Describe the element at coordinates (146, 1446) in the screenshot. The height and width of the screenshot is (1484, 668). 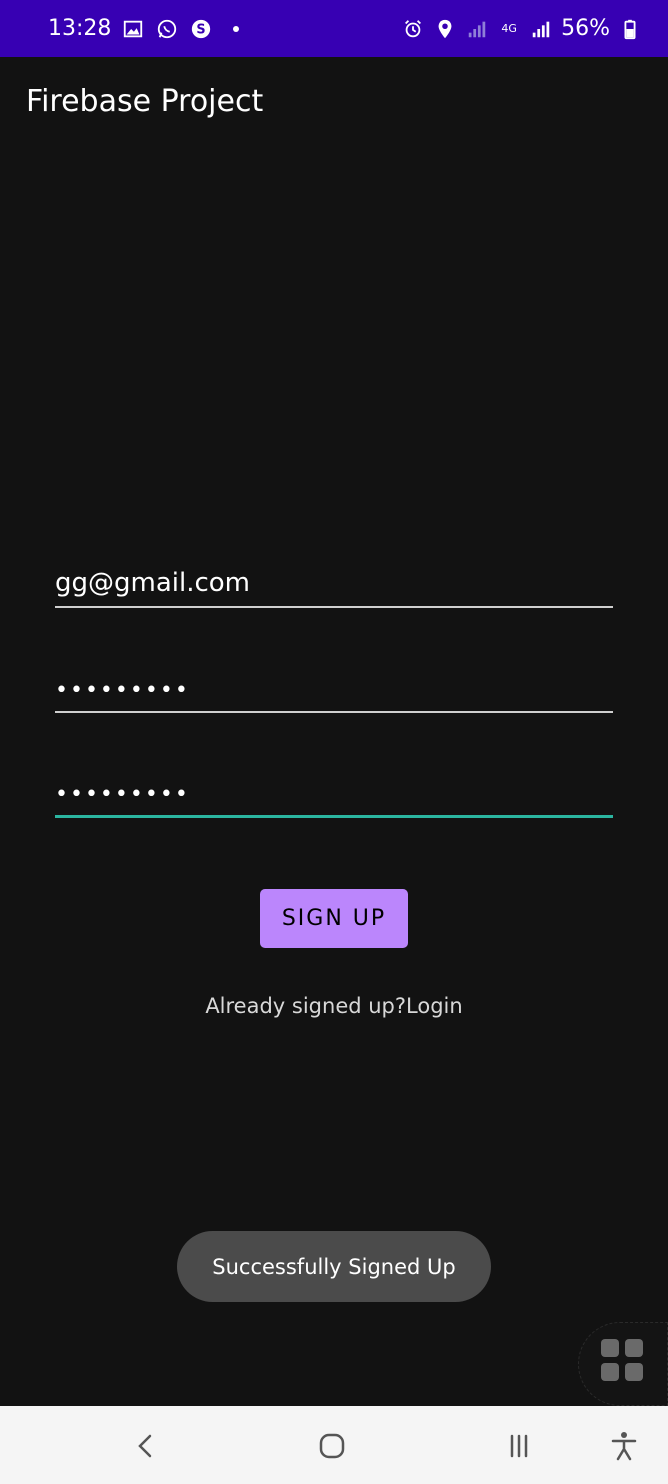
I see `back-icon` at that location.